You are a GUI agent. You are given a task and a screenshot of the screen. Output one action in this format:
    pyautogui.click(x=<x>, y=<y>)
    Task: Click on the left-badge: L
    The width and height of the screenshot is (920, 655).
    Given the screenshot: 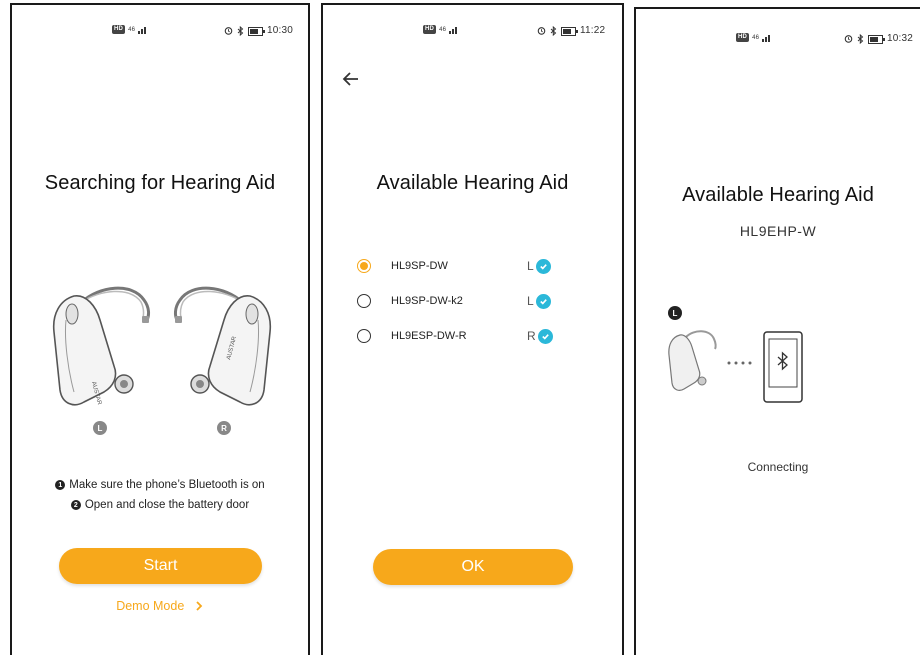 What is the action you would take?
    pyautogui.click(x=100, y=428)
    